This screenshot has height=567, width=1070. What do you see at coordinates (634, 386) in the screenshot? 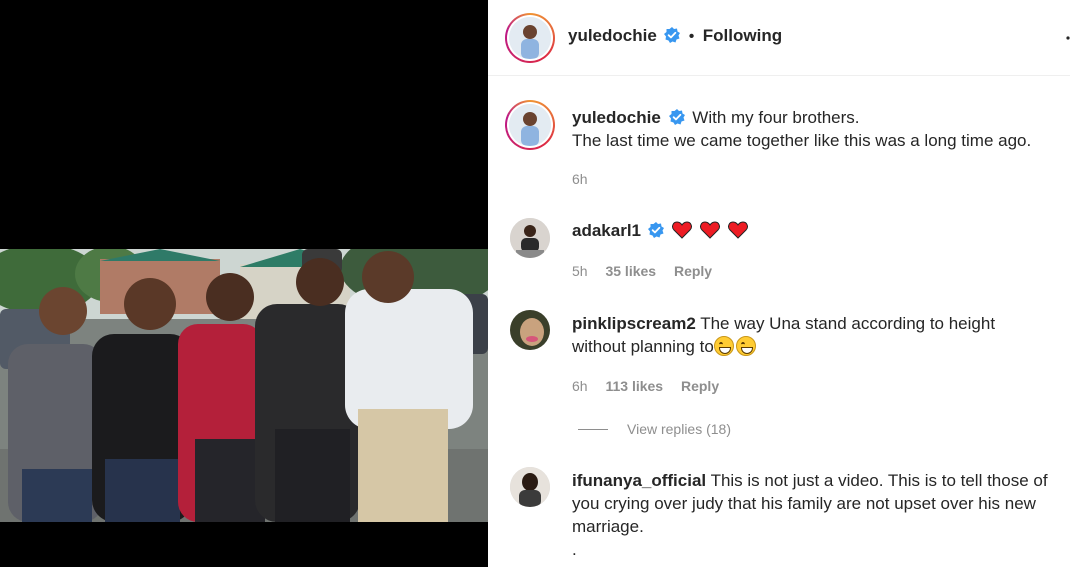
I see `comment-likes: 113 likes` at bounding box center [634, 386].